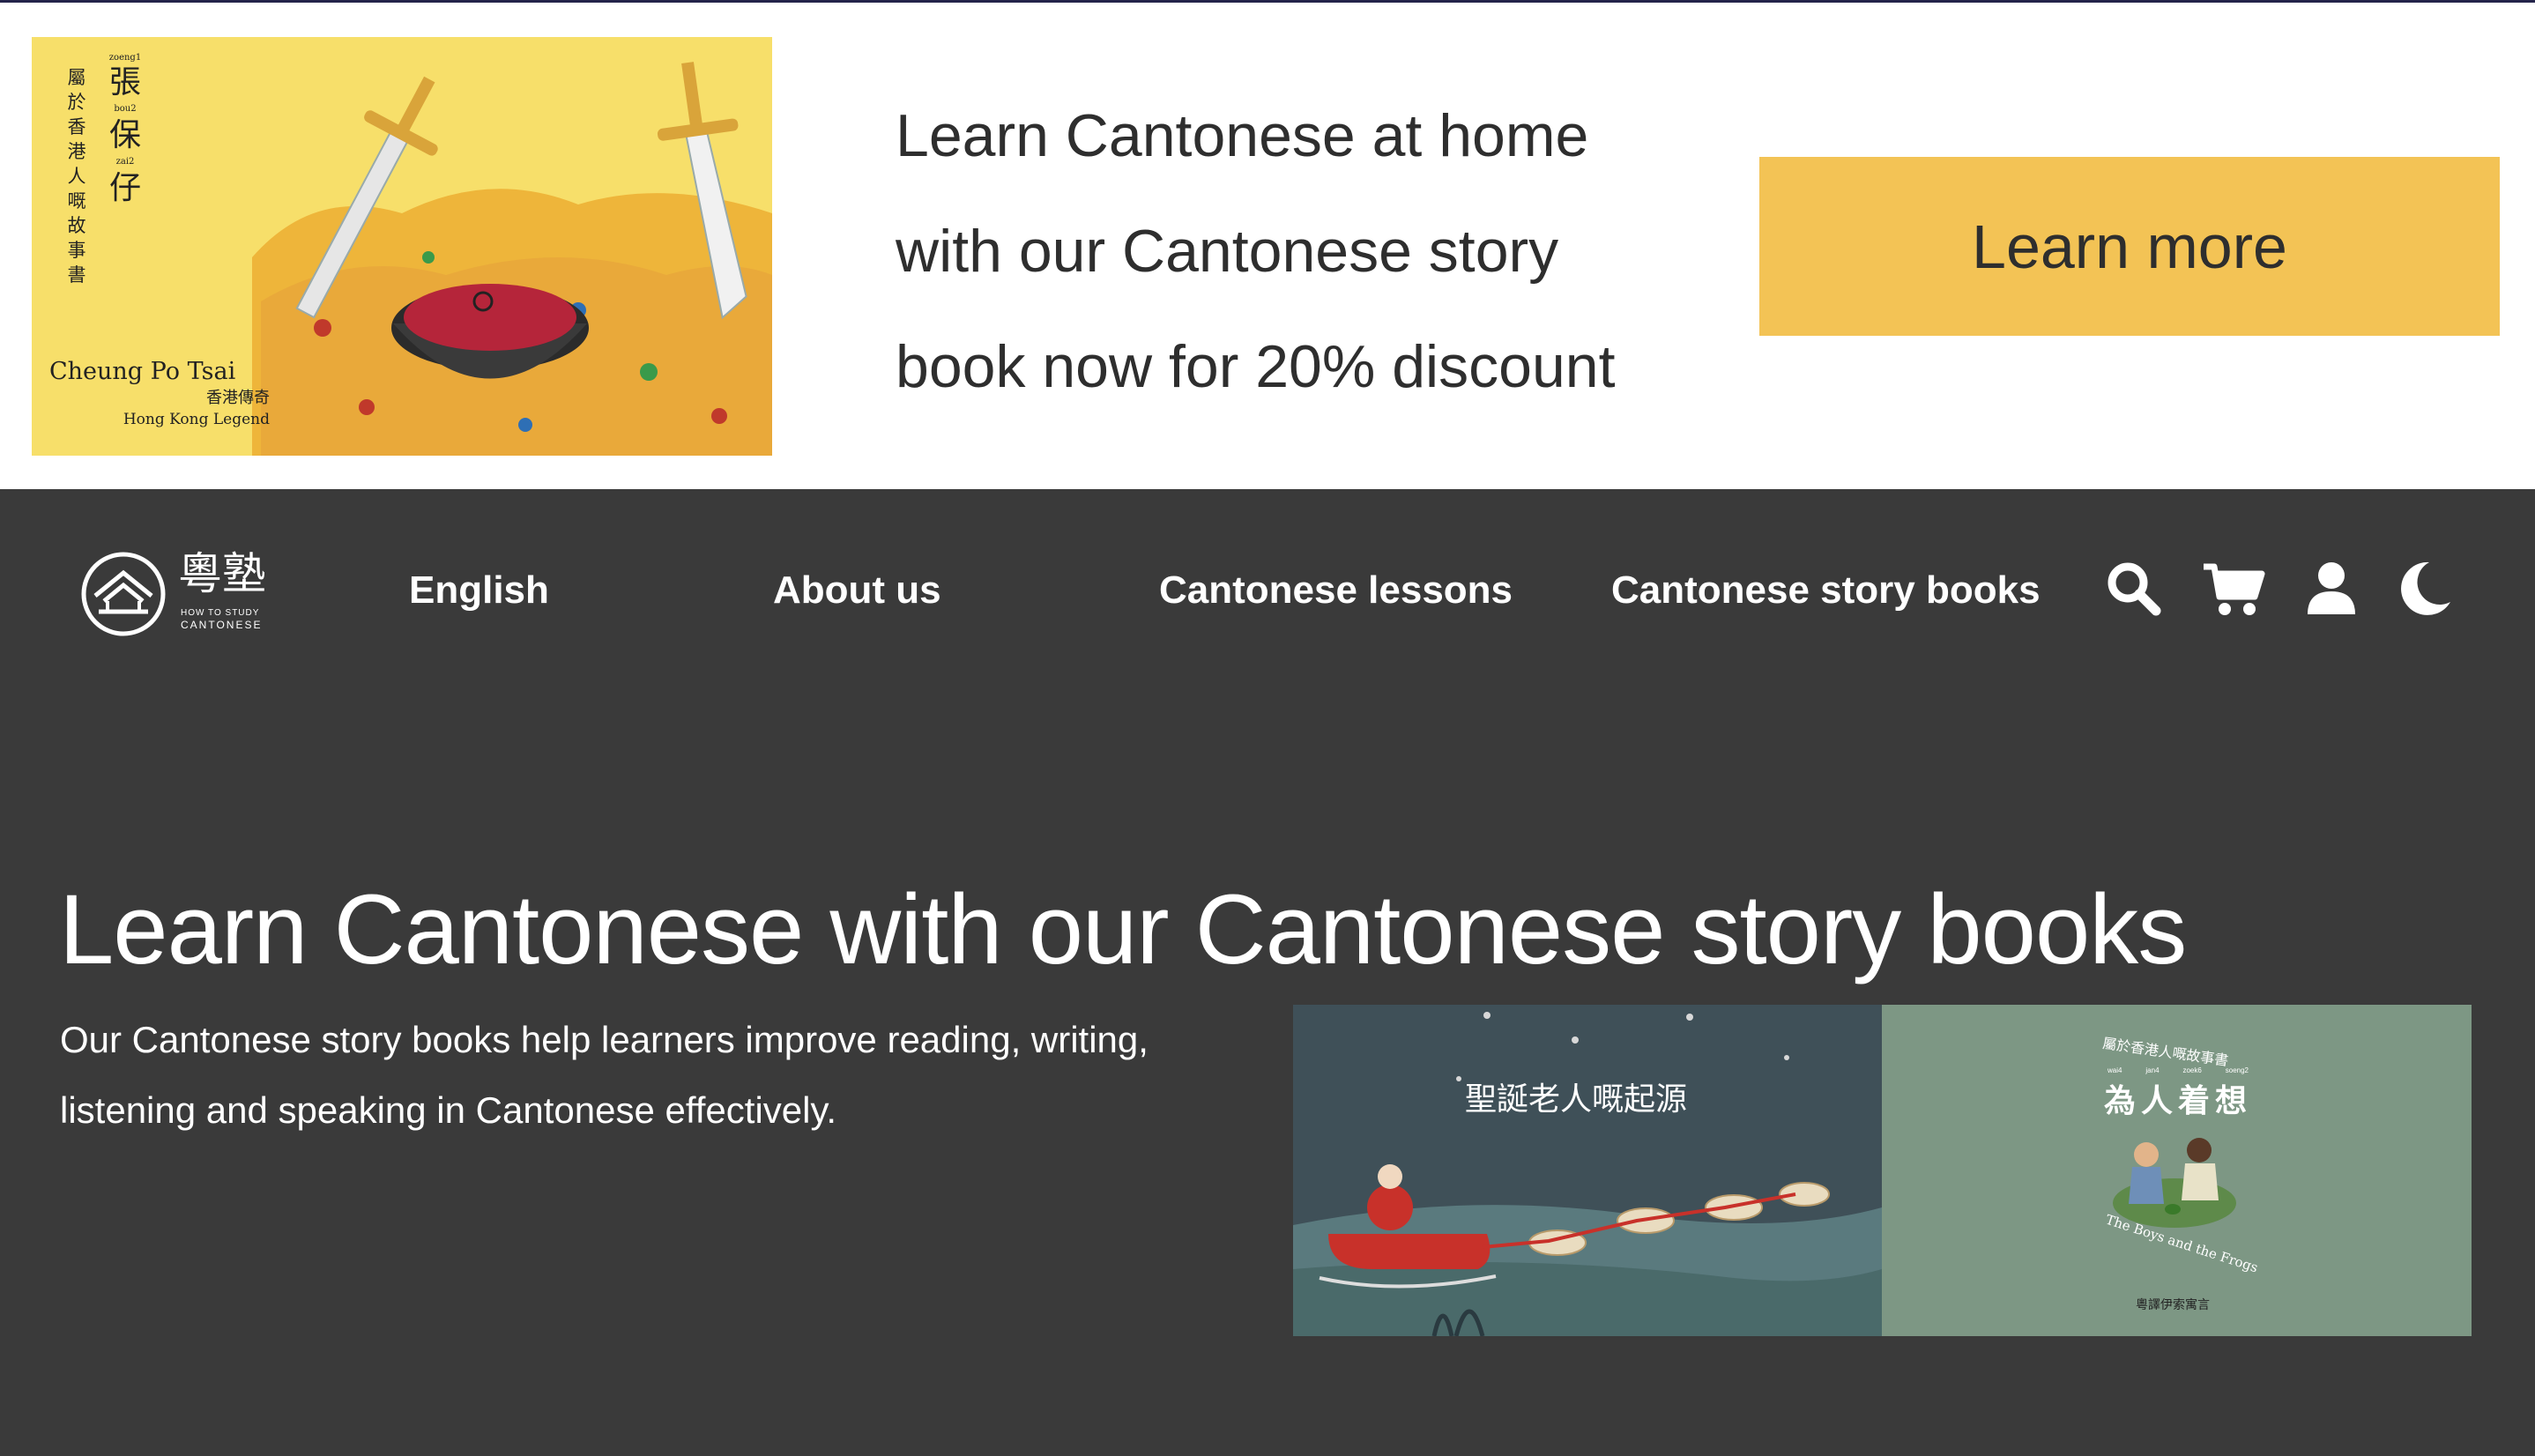  I want to click on promo-line: with our Cantonese story, so click(1227, 251).